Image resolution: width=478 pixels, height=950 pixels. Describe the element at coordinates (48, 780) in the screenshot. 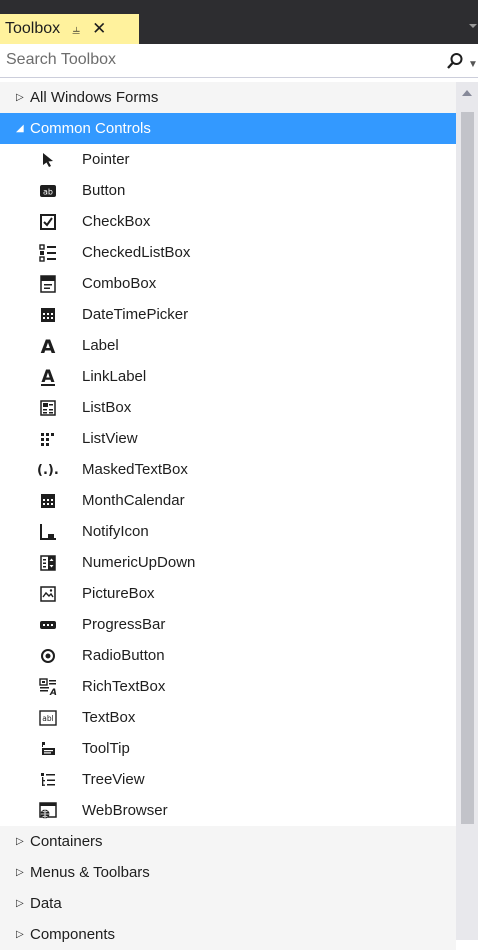

I see `treeview-icon` at that location.